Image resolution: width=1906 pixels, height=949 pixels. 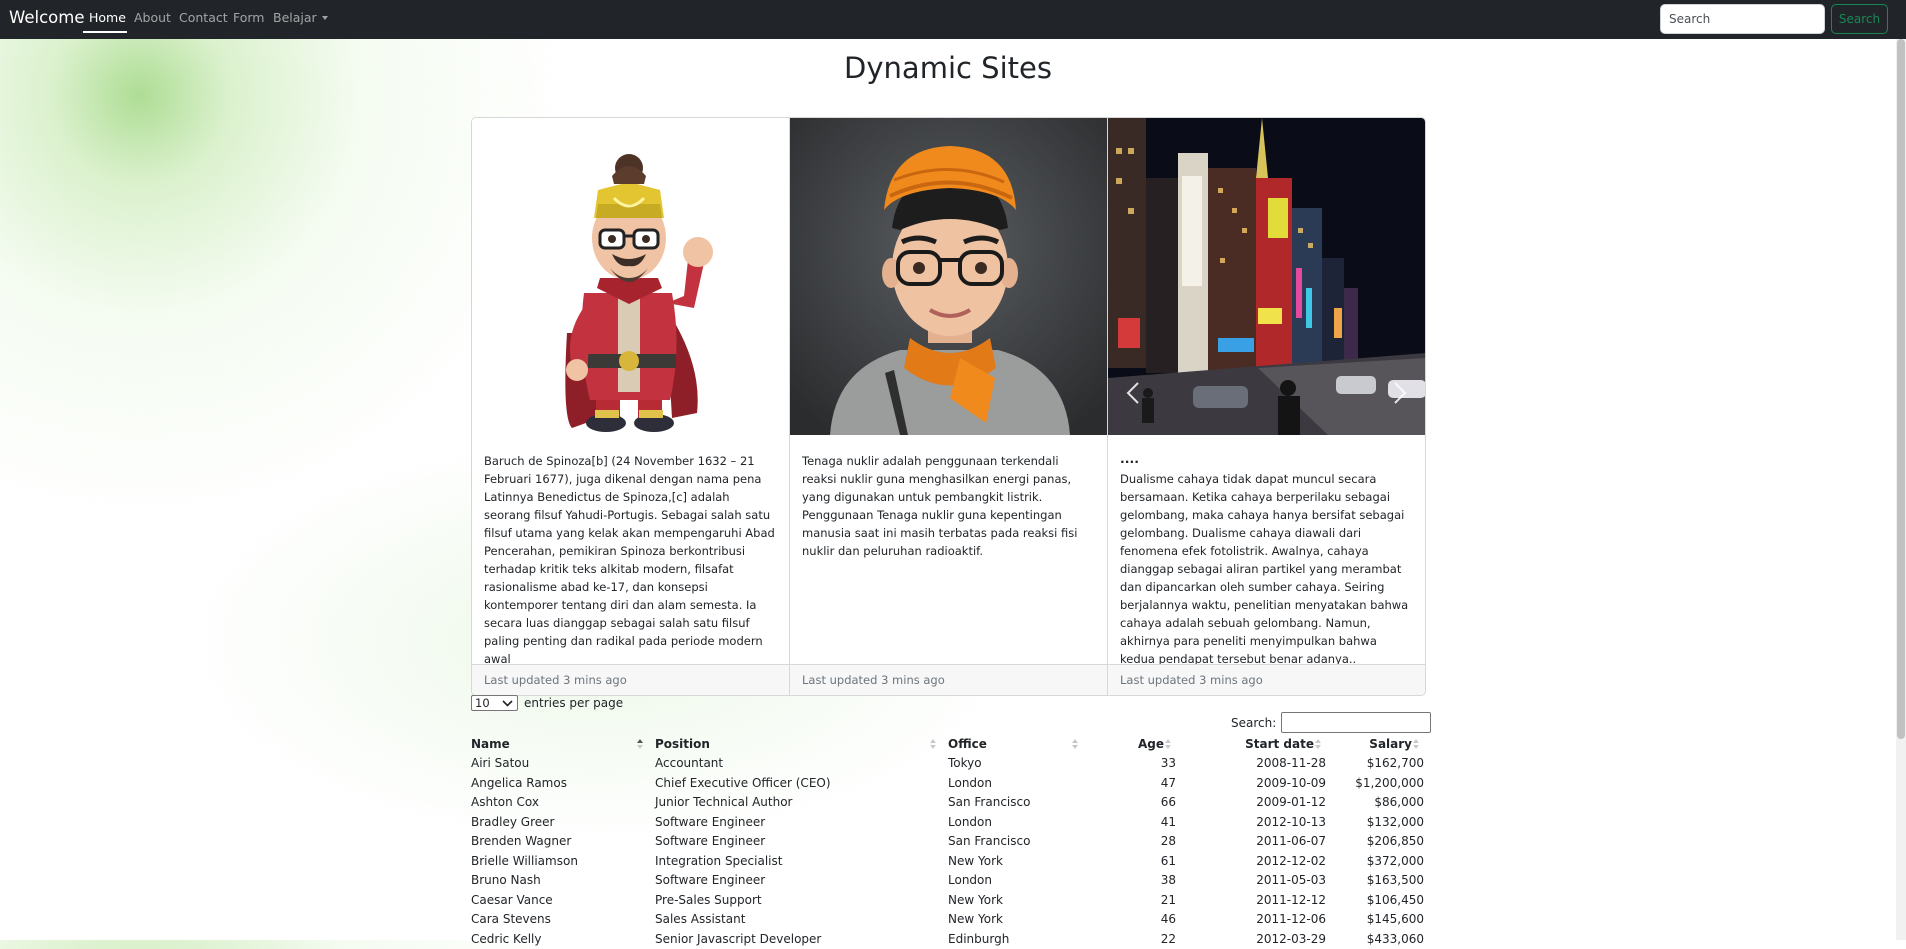 I want to click on cell-position: Integration Specialist, so click(x=801, y=862).